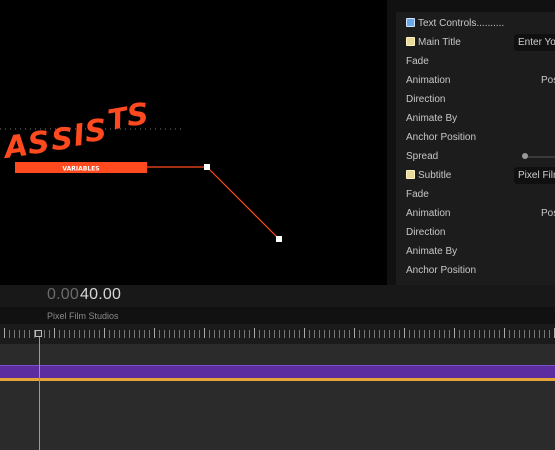 This screenshot has height=450, width=555. I want to click on path-handle, so click(207, 167).